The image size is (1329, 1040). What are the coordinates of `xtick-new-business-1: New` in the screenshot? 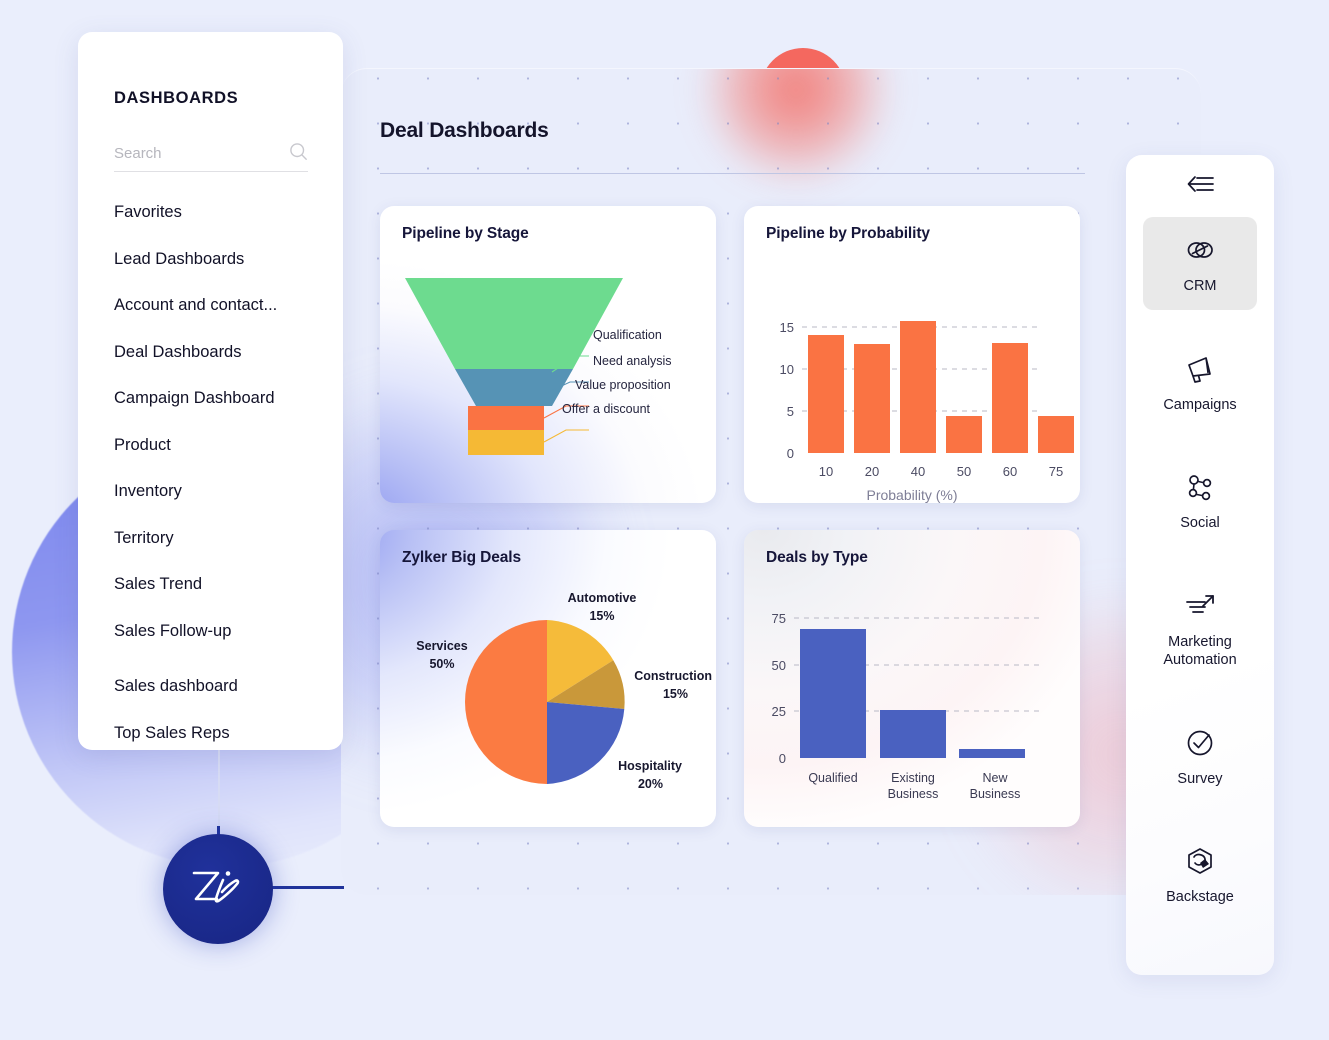 It's located at (995, 778).